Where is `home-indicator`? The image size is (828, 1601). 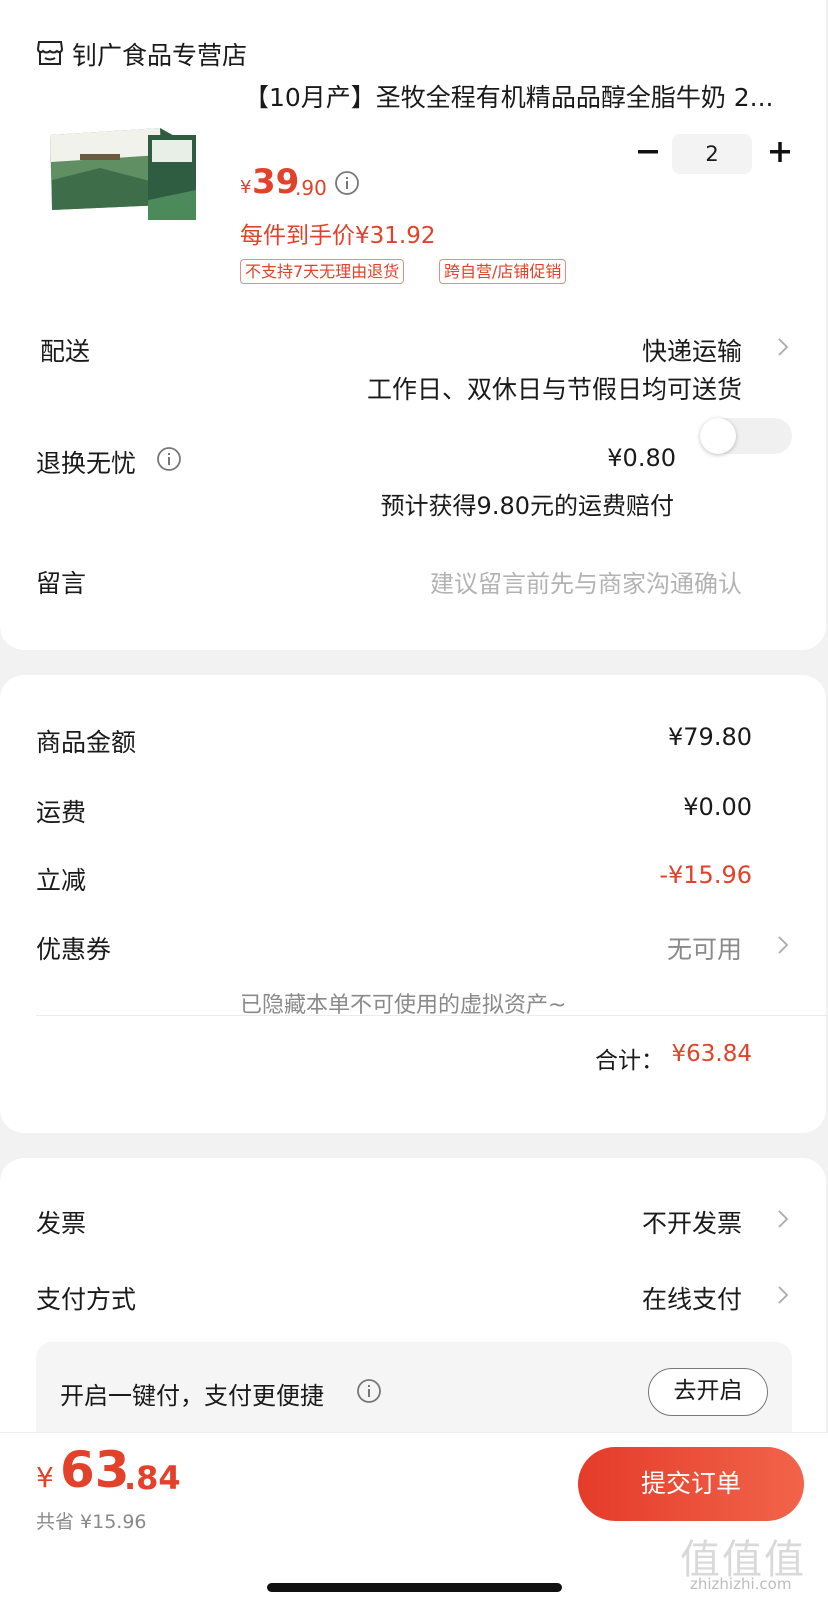 home-indicator is located at coordinates (414, 1587).